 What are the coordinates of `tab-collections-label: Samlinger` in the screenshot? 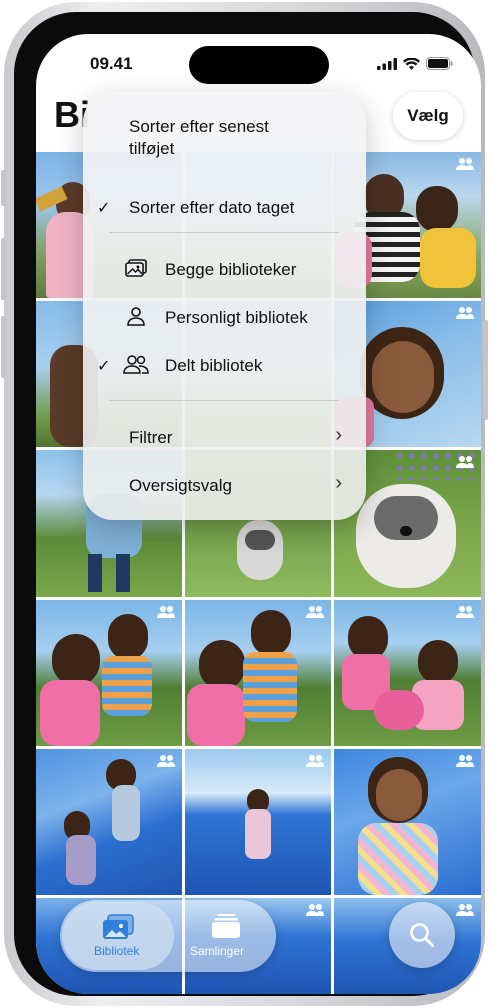 It's located at (217, 951).